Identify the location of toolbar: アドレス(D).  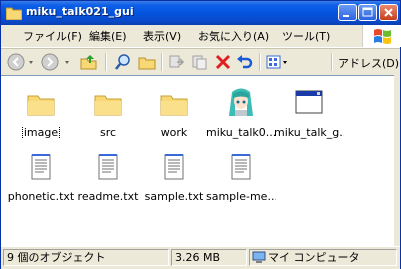
(200, 62).